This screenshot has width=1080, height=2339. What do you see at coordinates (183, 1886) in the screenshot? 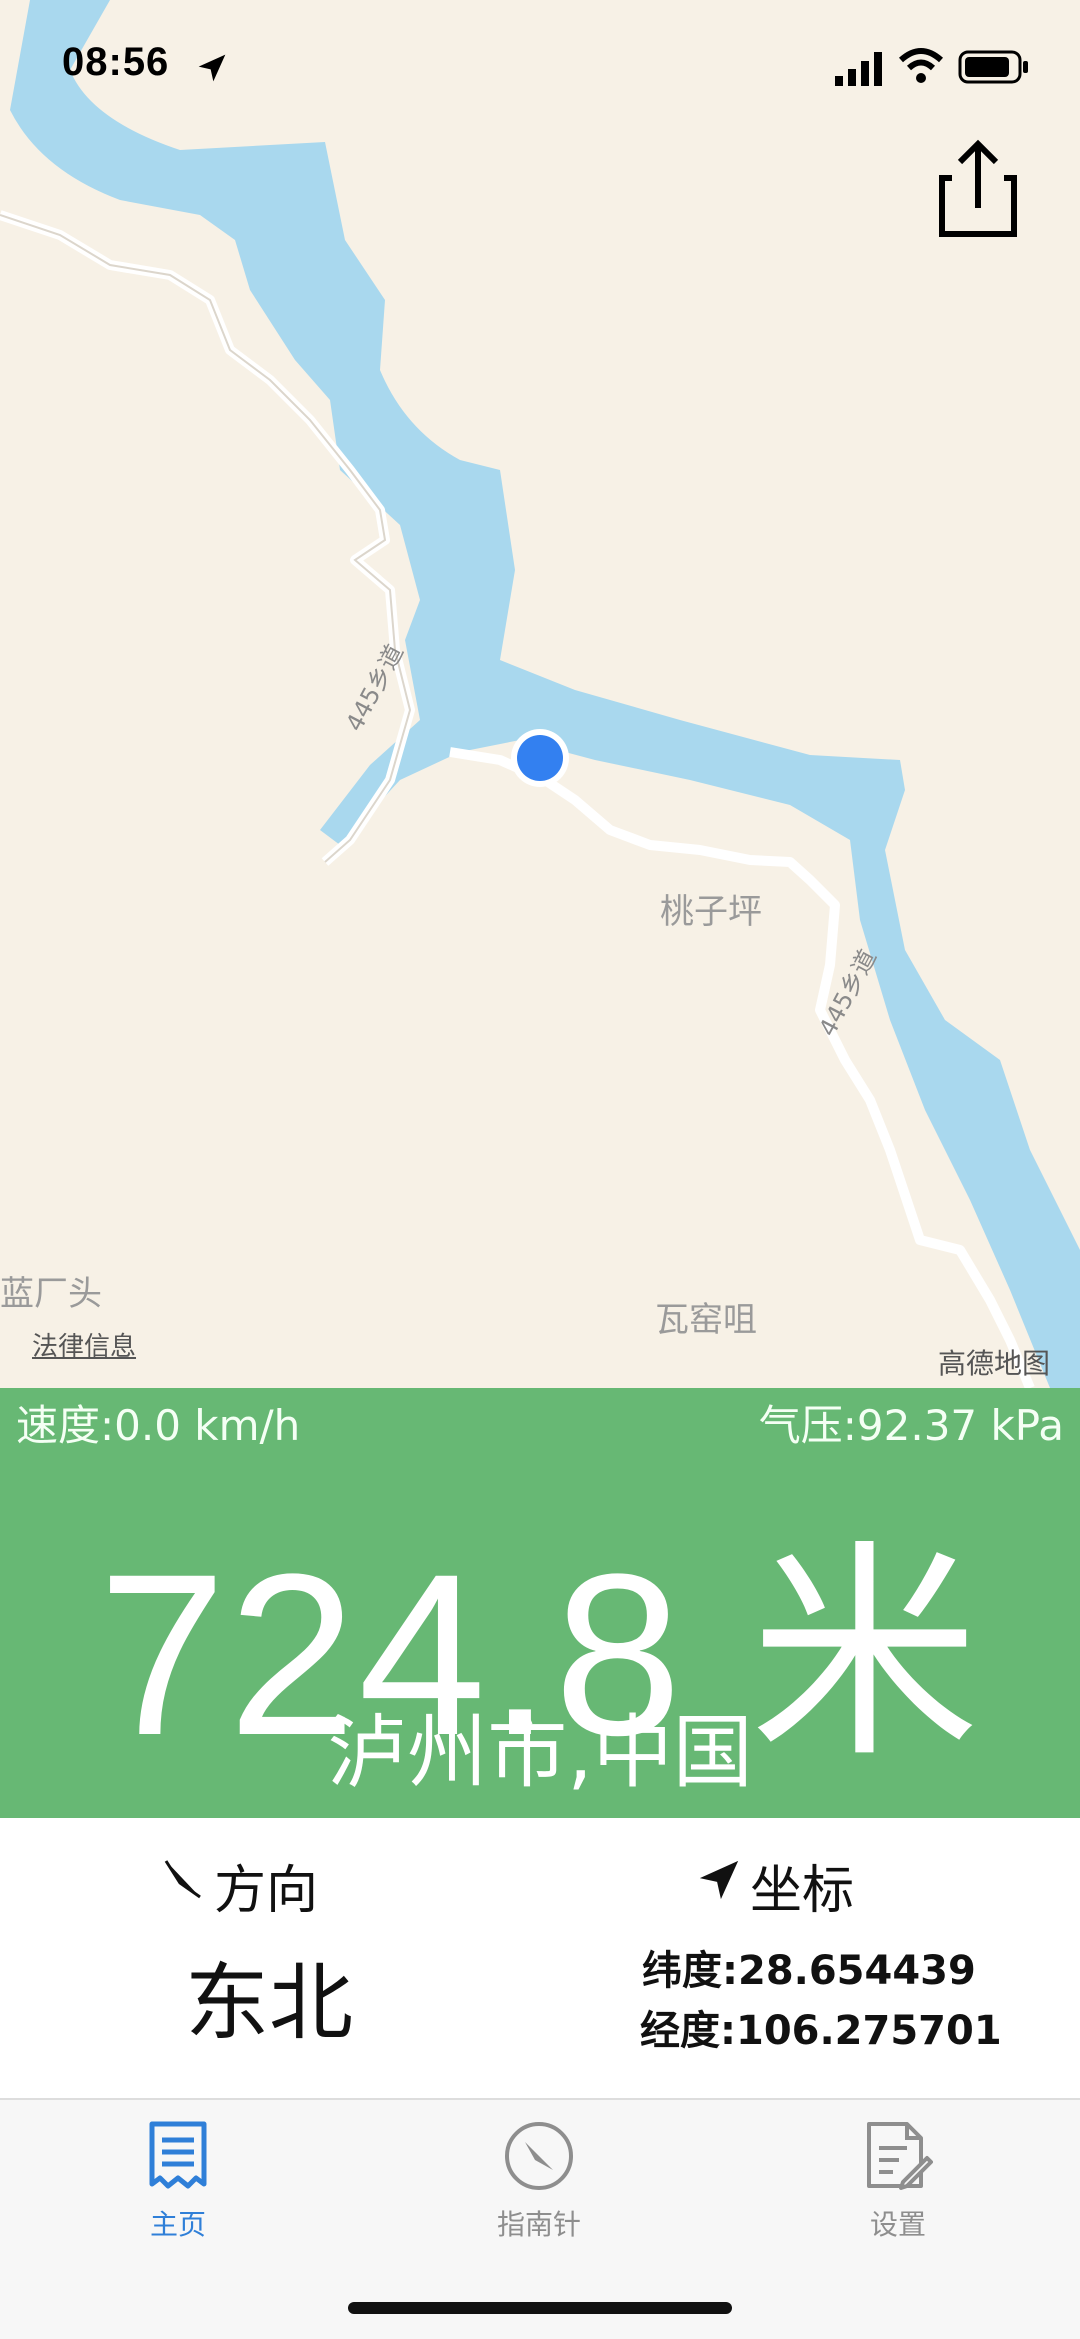
I see `compass-needle-icon` at bounding box center [183, 1886].